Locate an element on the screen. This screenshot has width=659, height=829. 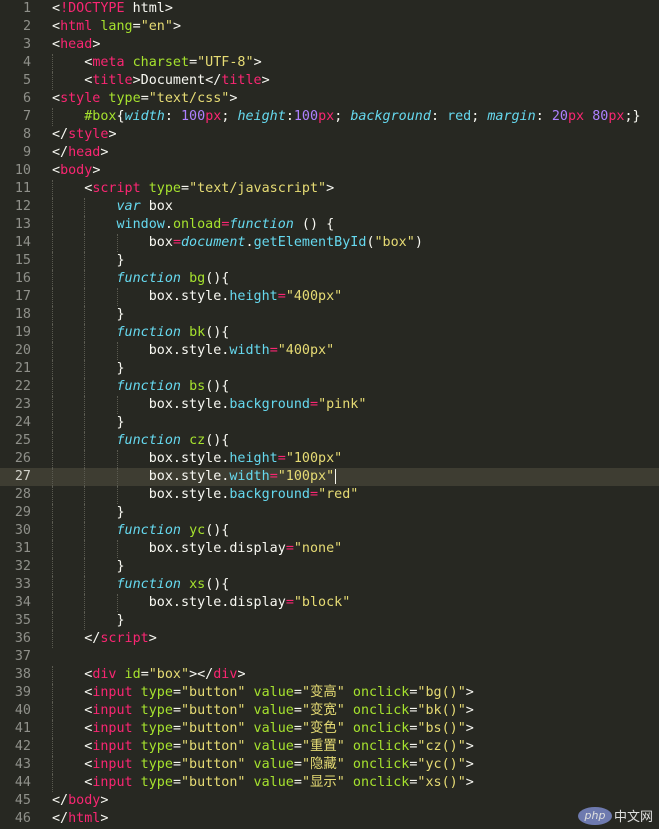
code-token: box.style. is located at coordinates (189, 476).